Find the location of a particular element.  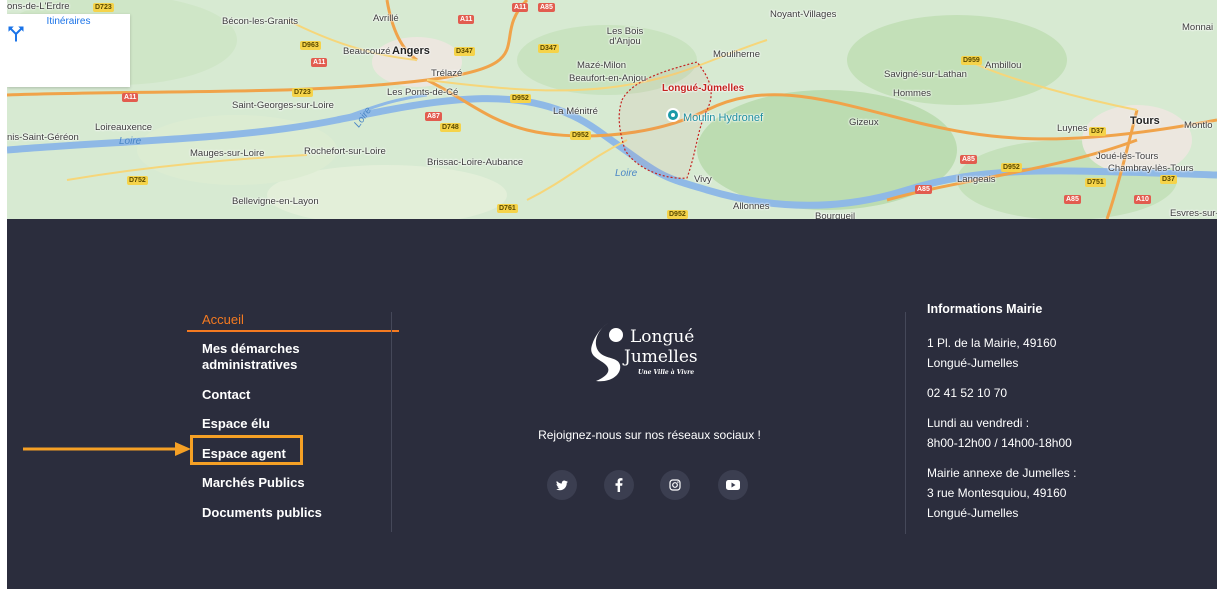

map-place: Mazé-Milon is located at coordinates (602, 65).